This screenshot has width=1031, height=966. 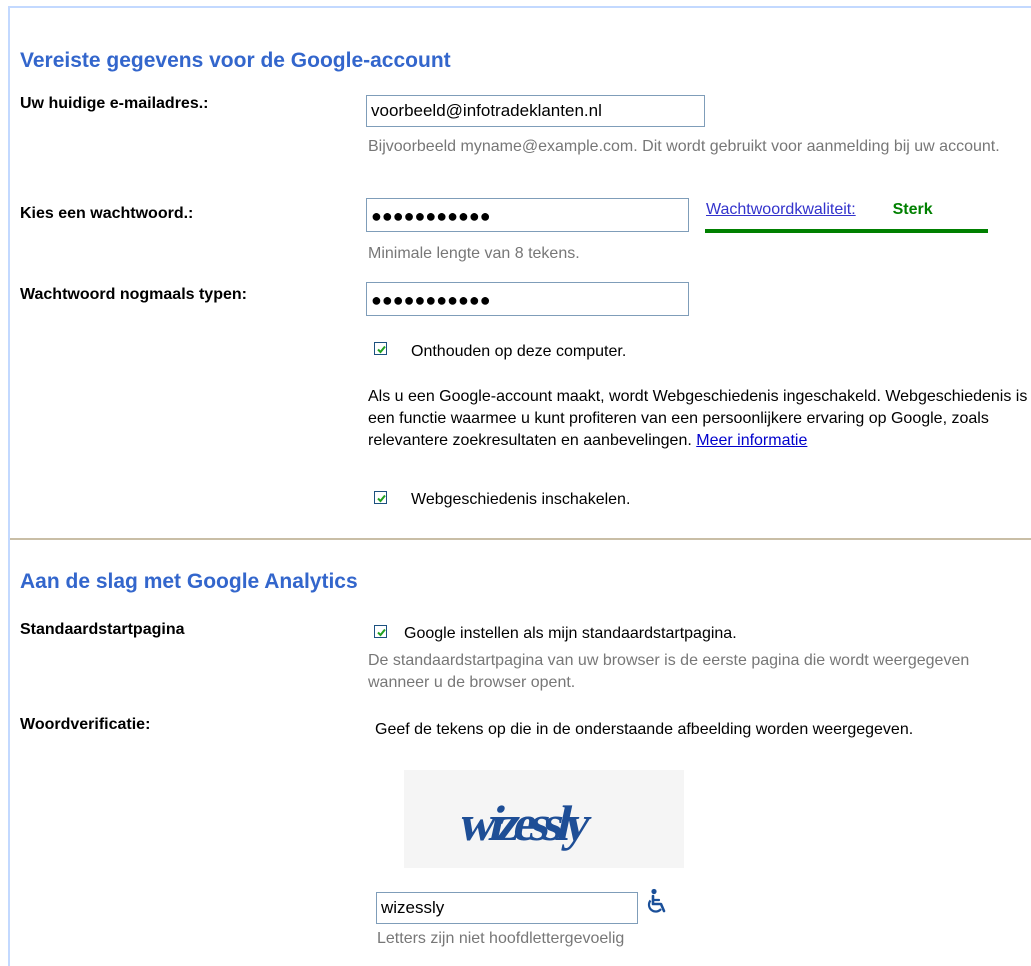 What do you see at coordinates (107, 213) in the screenshot?
I see `password-label: Kies een wachtwoord.:` at bounding box center [107, 213].